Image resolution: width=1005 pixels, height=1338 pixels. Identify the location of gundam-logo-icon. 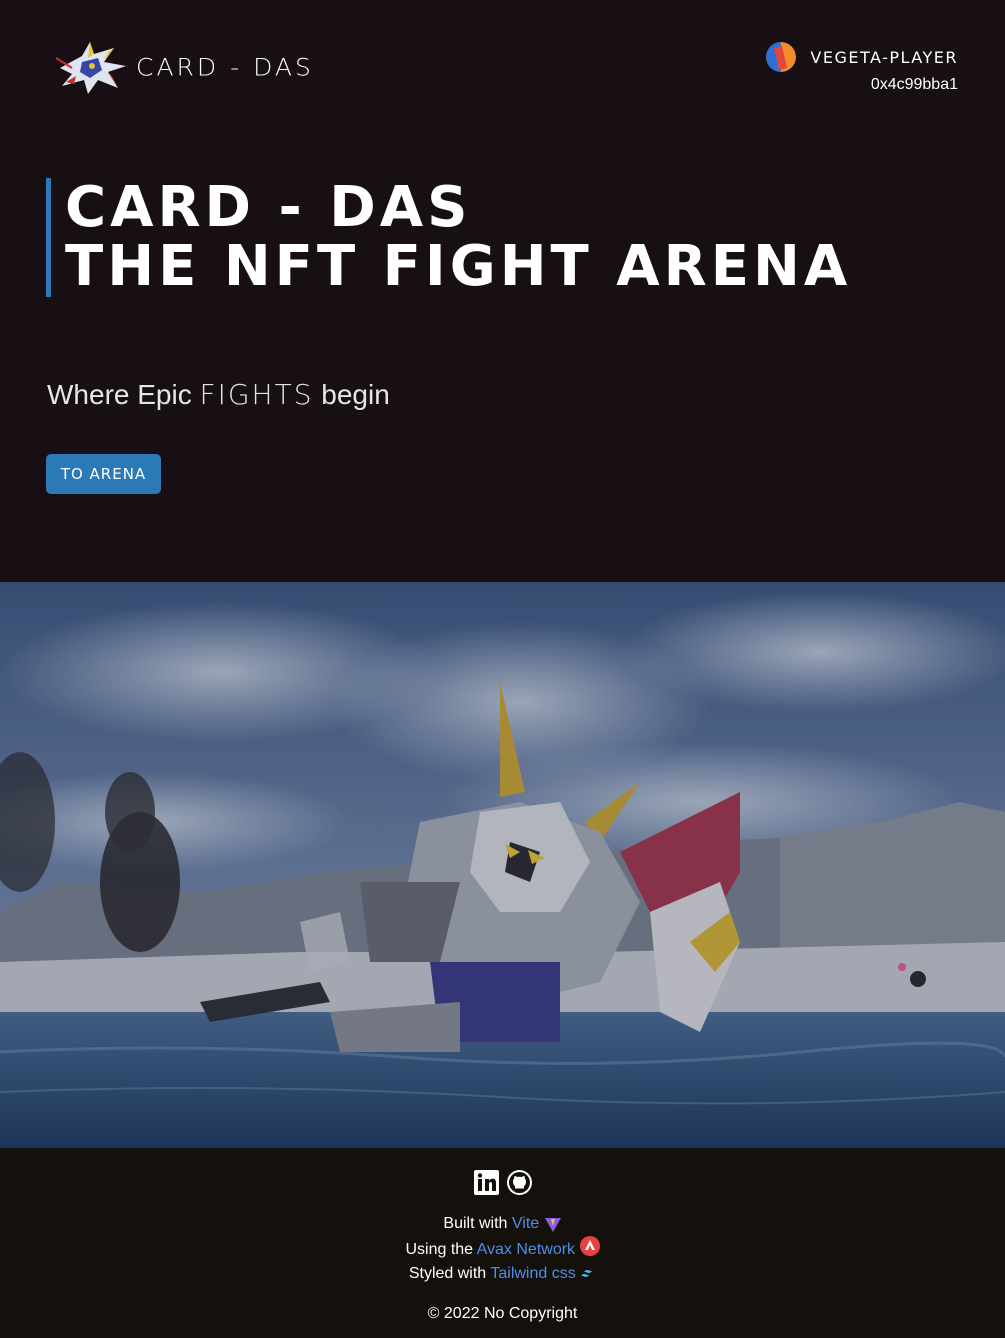
(90, 68).